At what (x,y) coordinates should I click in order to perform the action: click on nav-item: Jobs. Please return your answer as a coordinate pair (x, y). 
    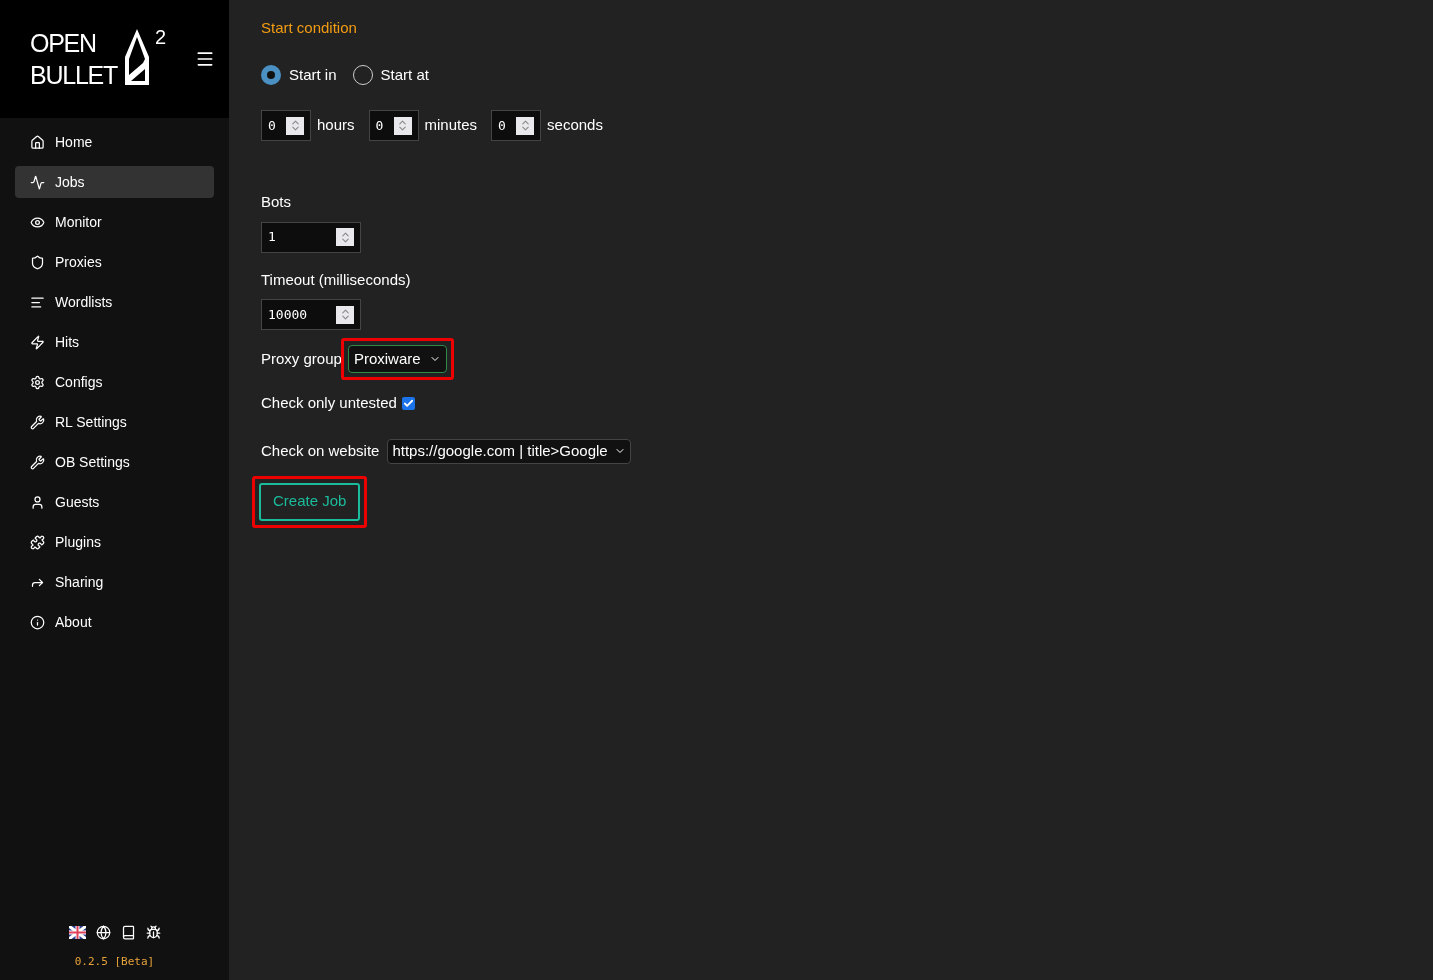
    Looking at the image, I should click on (114, 182).